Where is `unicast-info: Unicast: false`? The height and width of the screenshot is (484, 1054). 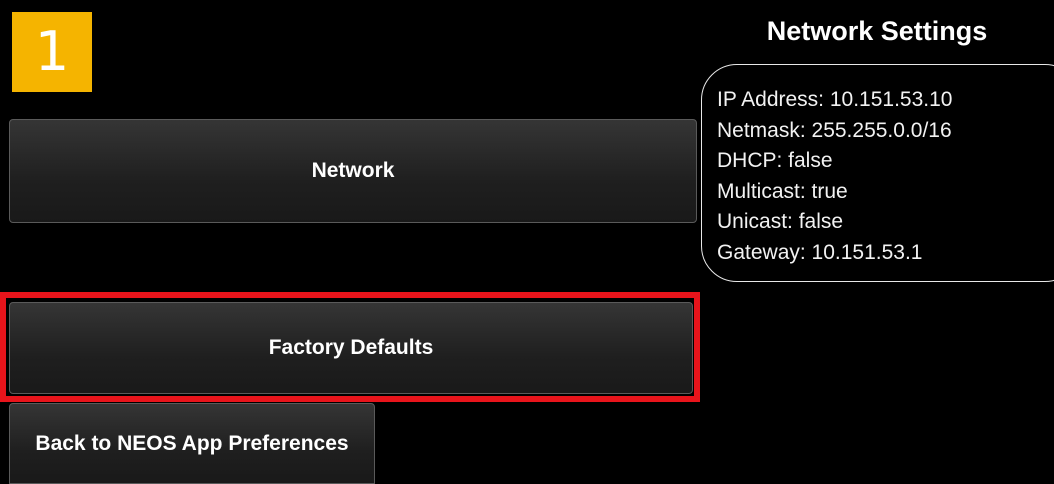 unicast-info: Unicast: false is located at coordinates (780, 221).